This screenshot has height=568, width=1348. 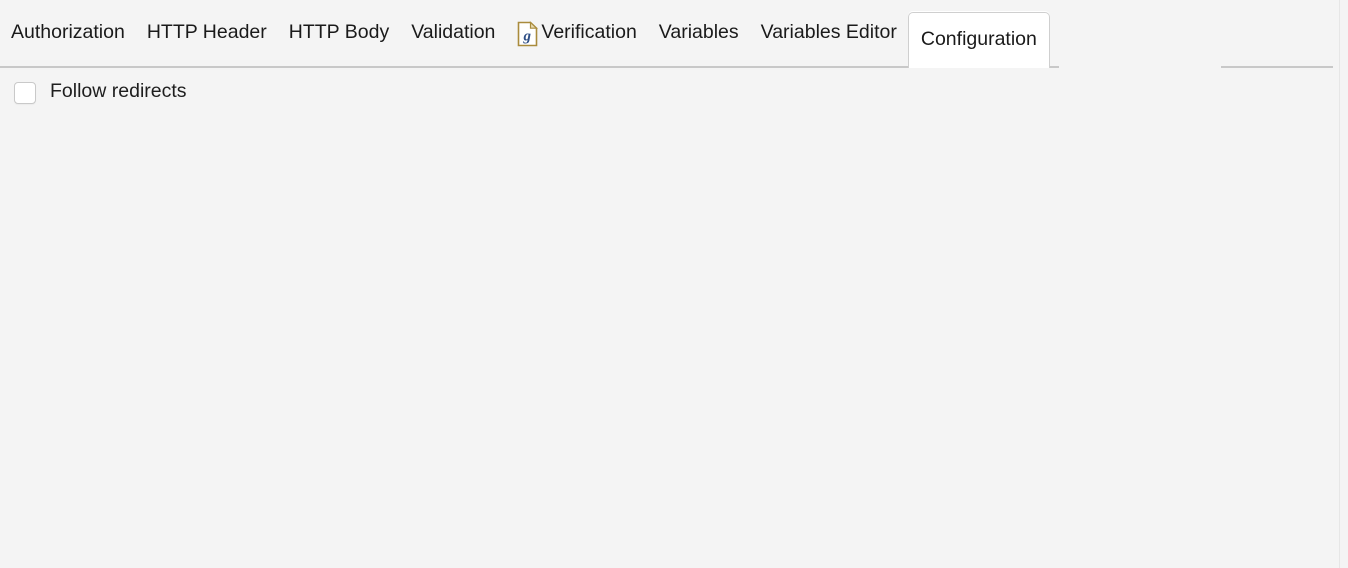 I want to click on tab-configuration: Configuration, so click(x=978, y=40).